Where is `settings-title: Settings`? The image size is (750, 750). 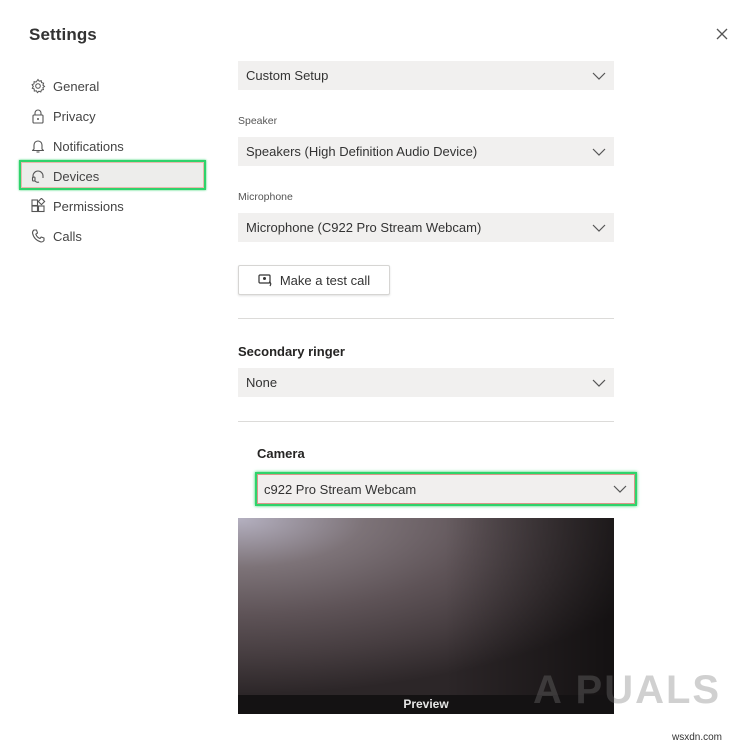
settings-title: Settings is located at coordinates (63, 34).